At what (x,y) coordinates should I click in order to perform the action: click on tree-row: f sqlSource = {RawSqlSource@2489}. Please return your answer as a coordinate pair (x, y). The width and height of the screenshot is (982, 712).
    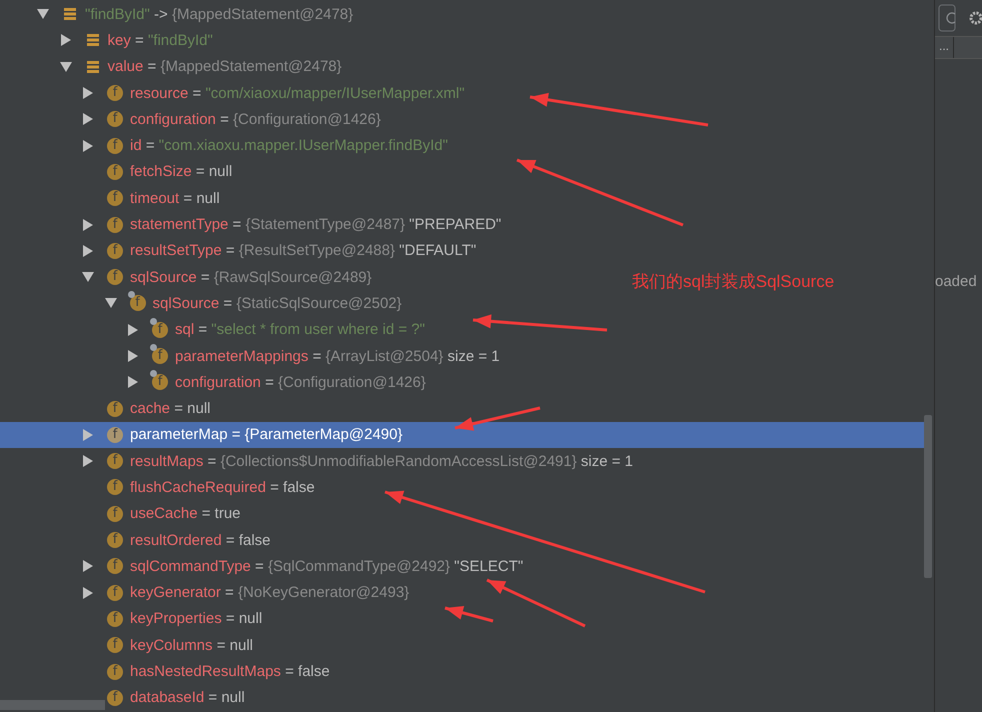
    Looking at the image, I should click on (186, 277).